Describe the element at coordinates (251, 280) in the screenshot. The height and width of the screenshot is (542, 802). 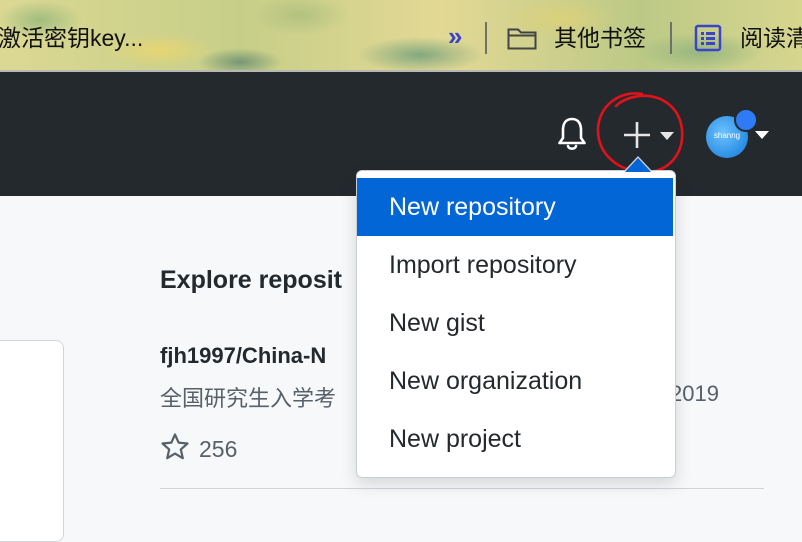
I see `explore-heading: Explore reposit` at that location.